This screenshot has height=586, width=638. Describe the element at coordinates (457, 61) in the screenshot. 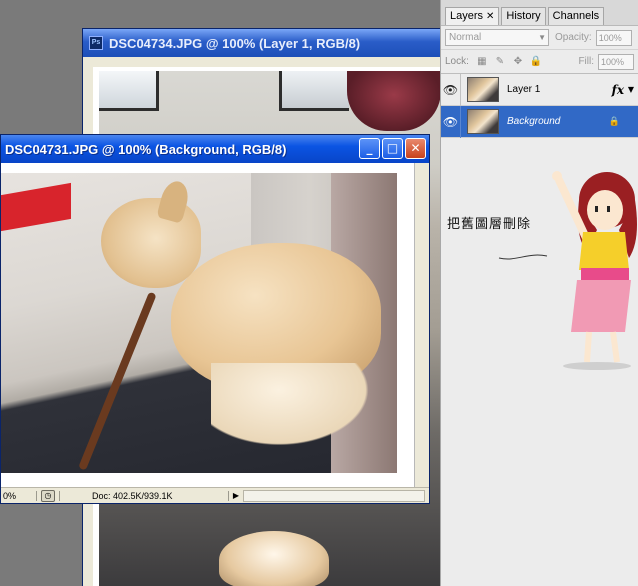

I see `lock-label: Lock:` at that location.